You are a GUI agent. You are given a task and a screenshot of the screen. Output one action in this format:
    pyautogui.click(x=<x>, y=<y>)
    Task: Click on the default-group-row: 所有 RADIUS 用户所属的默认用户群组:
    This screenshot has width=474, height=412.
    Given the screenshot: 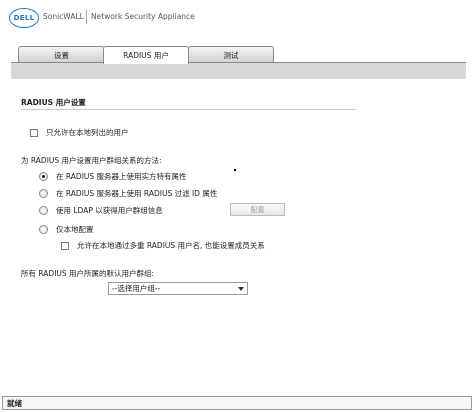 What is the action you would take?
    pyautogui.click(x=87, y=273)
    